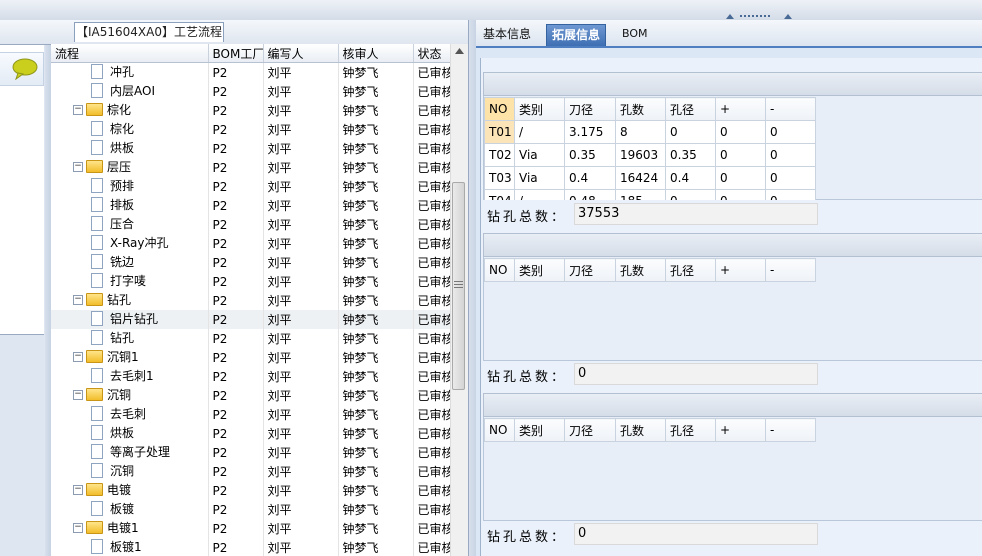 This screenshot has width=982, height=556. I want to click on tree-cell-process: 冲孔, so click(130, 72).